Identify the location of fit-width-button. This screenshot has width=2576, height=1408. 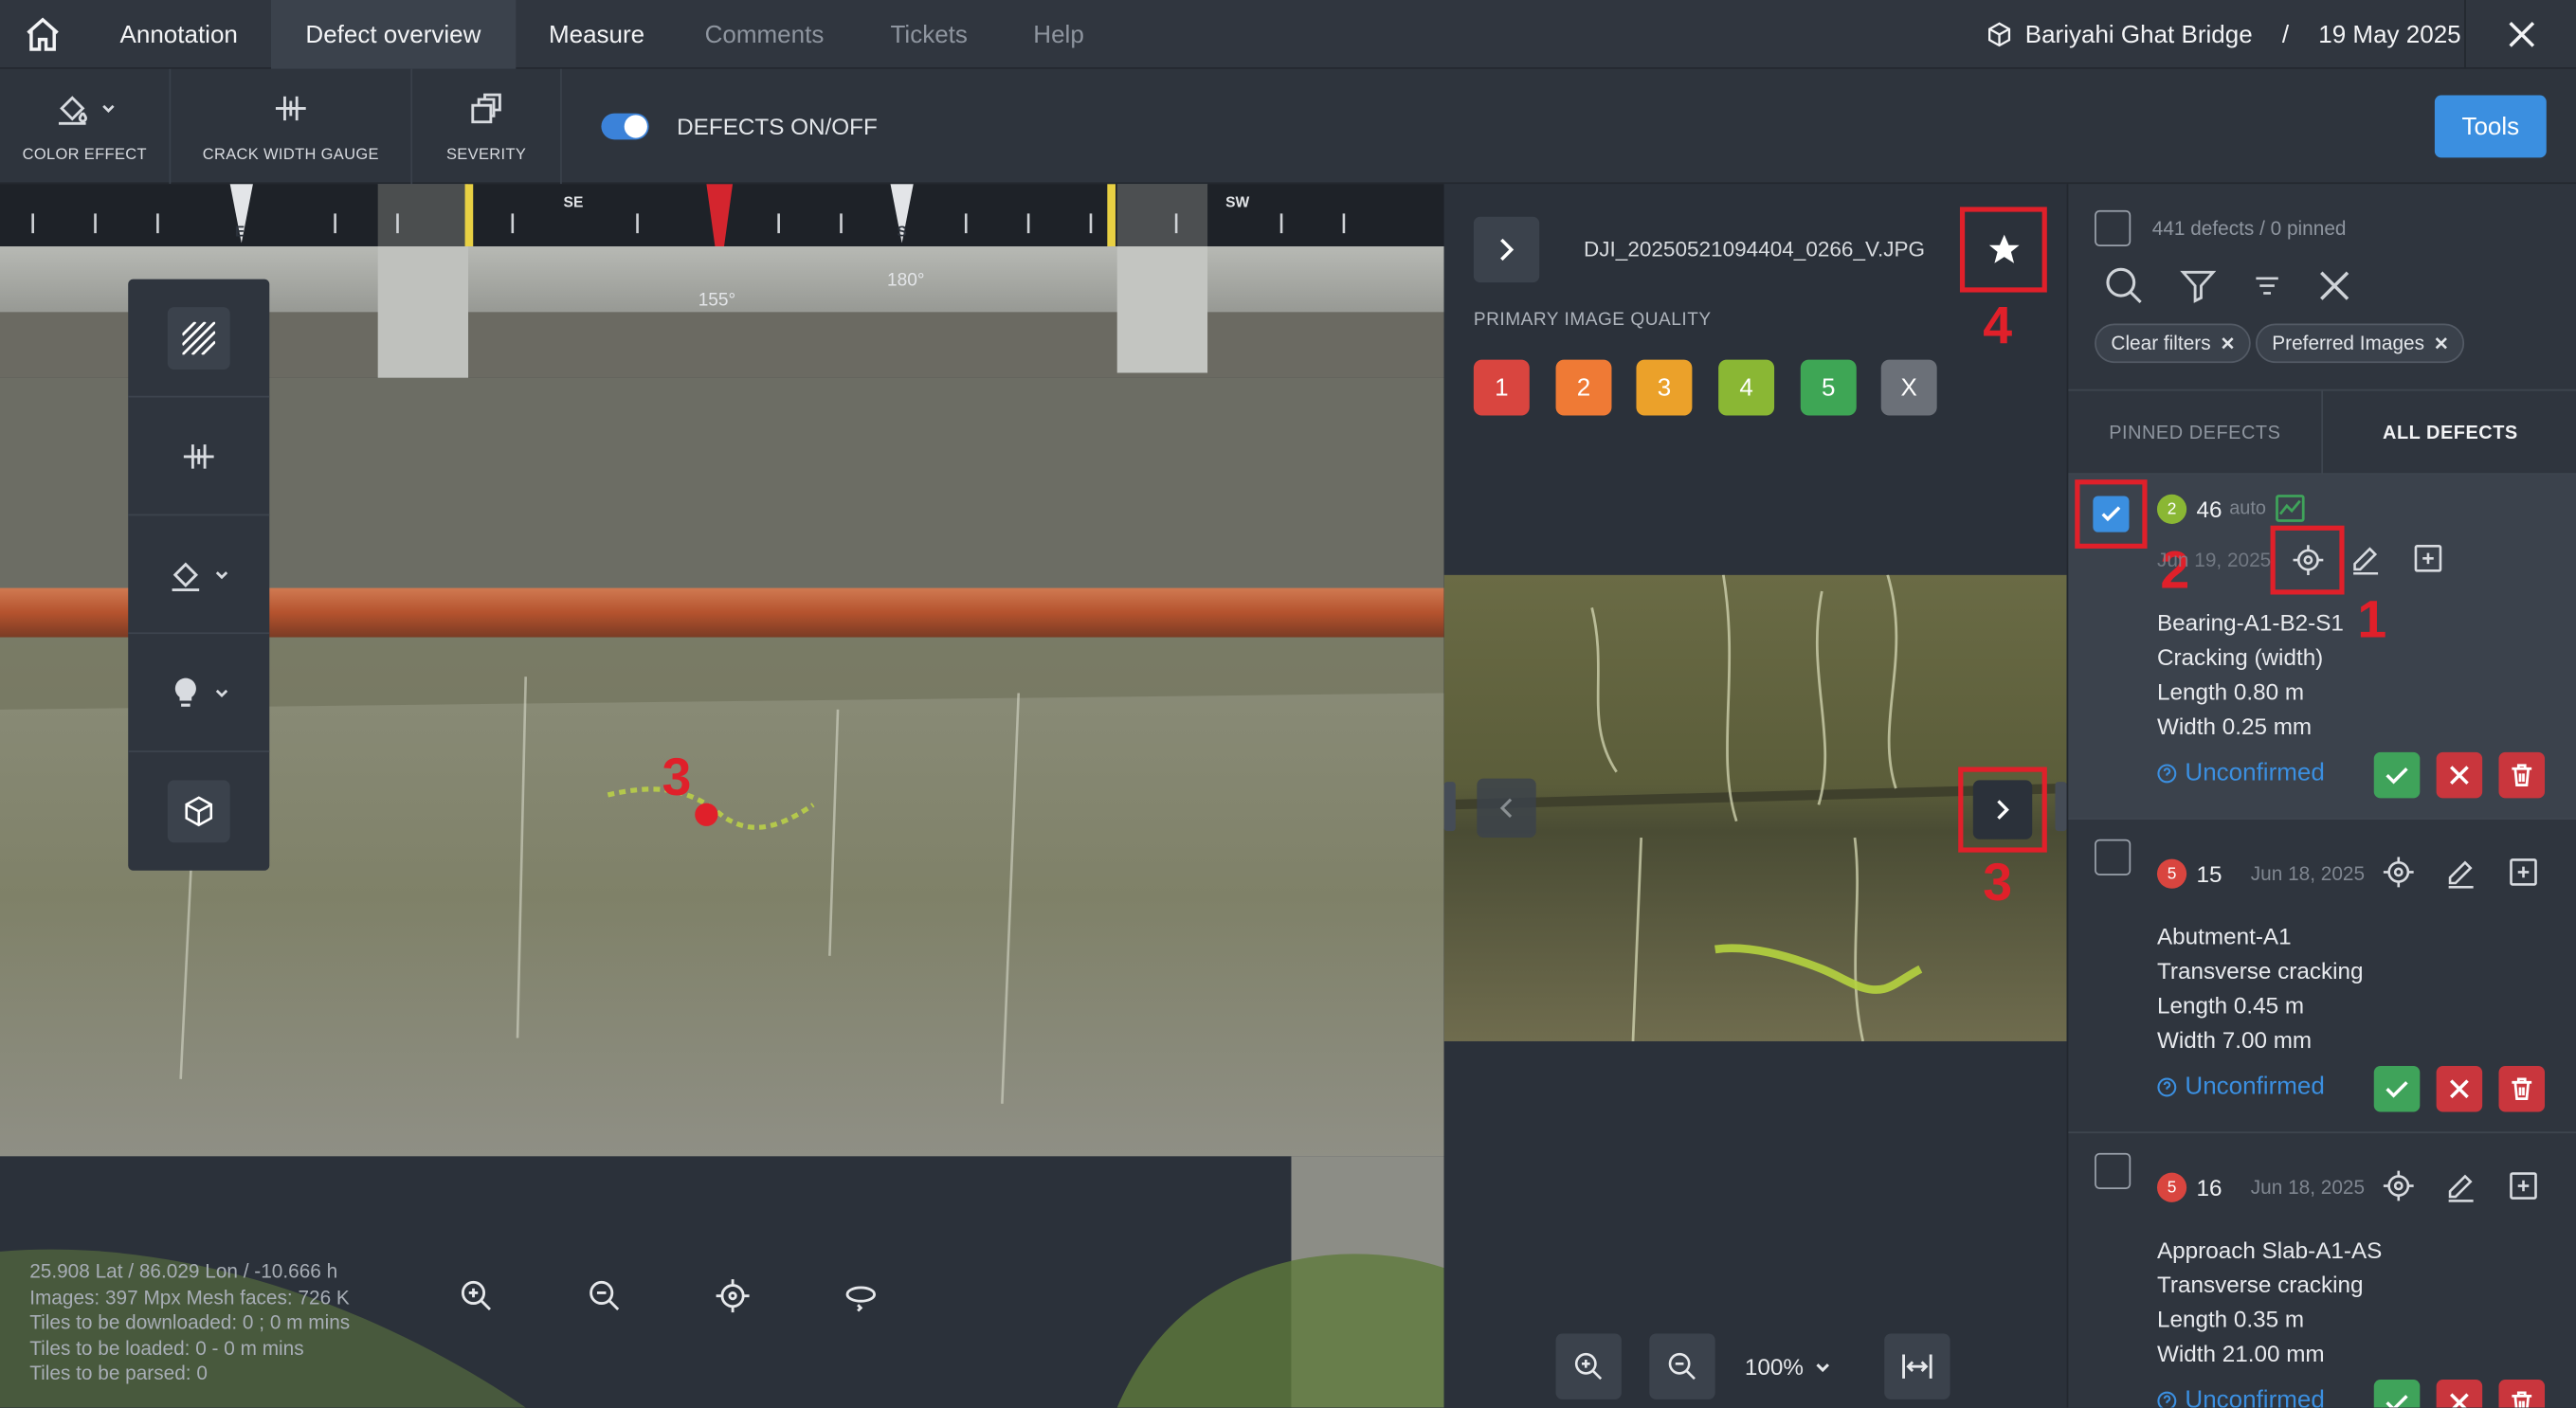
(1917, 1366).